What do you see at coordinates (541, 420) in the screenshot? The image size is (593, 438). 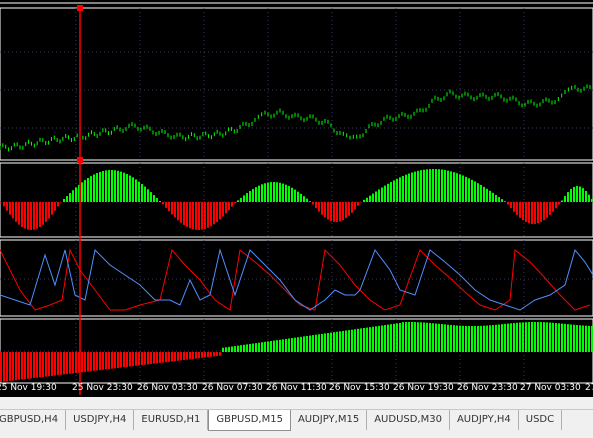 I see `tab-usdc: USDC` at bounding box center [541, 420].